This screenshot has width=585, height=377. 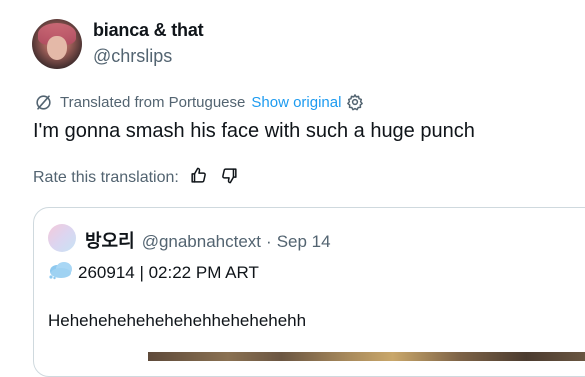 I want to click on quoted-text-line-1: 260914 | 02:22 PM ART, so click(x=153, y=272).